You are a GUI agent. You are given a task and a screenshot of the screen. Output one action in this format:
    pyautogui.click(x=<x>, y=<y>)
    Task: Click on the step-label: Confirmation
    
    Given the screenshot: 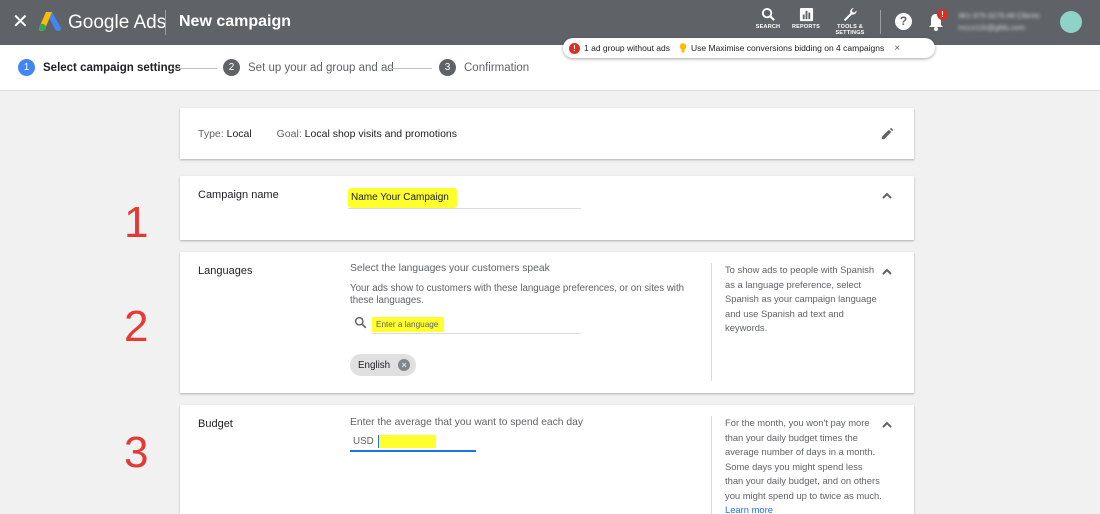 What is the action you would take?
    pyautogui.click(x=497, y=67)
    